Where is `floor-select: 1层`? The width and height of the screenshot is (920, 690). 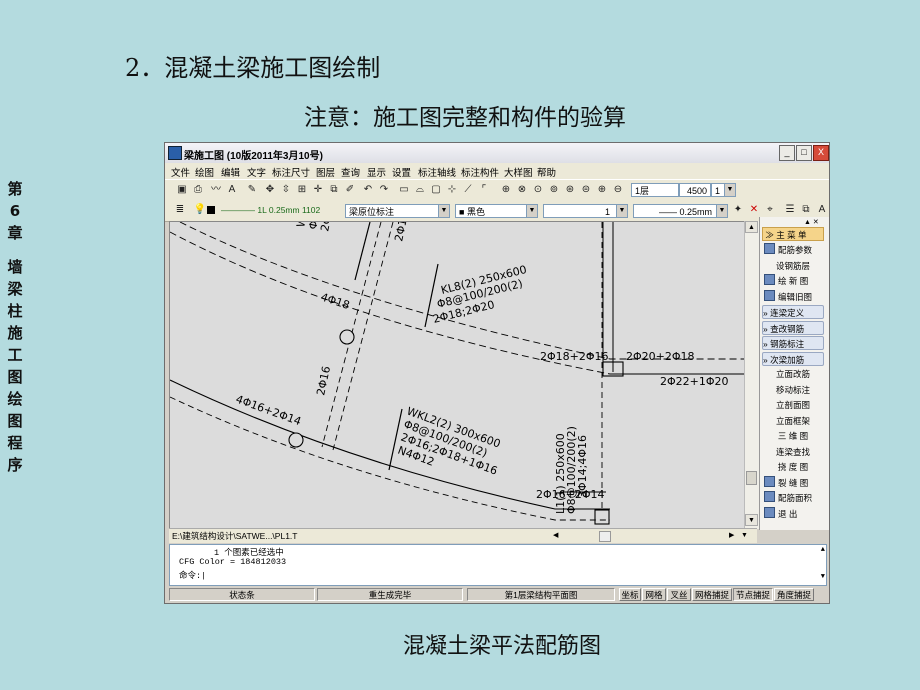 floor-select: 1层 is located at coordinates (655, 190).